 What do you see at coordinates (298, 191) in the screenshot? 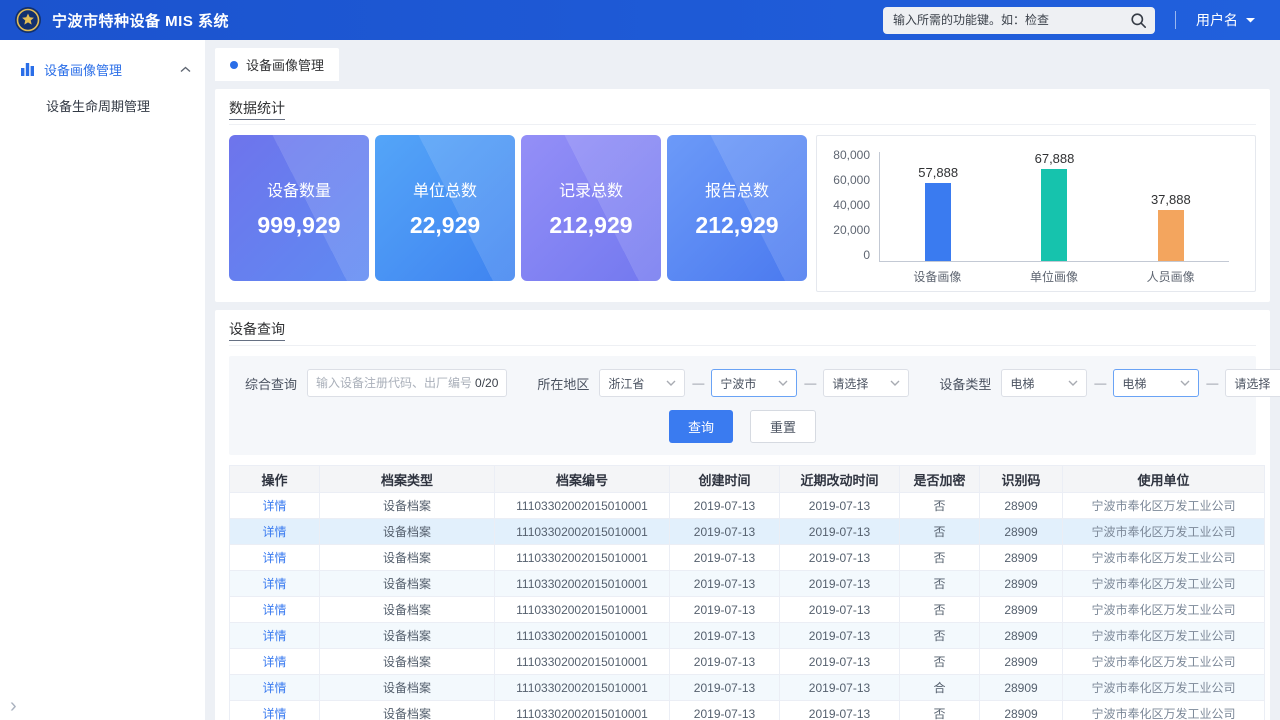
I see `stat-card-label: 设备数量` at bounding box center [298, 191].